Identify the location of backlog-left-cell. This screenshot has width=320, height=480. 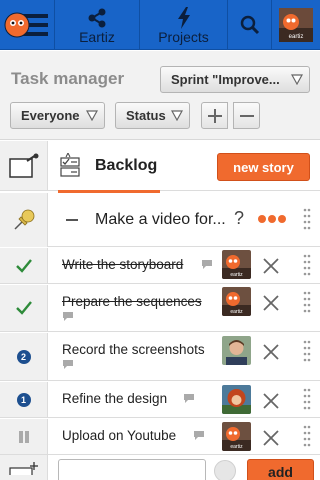
(24, 165).